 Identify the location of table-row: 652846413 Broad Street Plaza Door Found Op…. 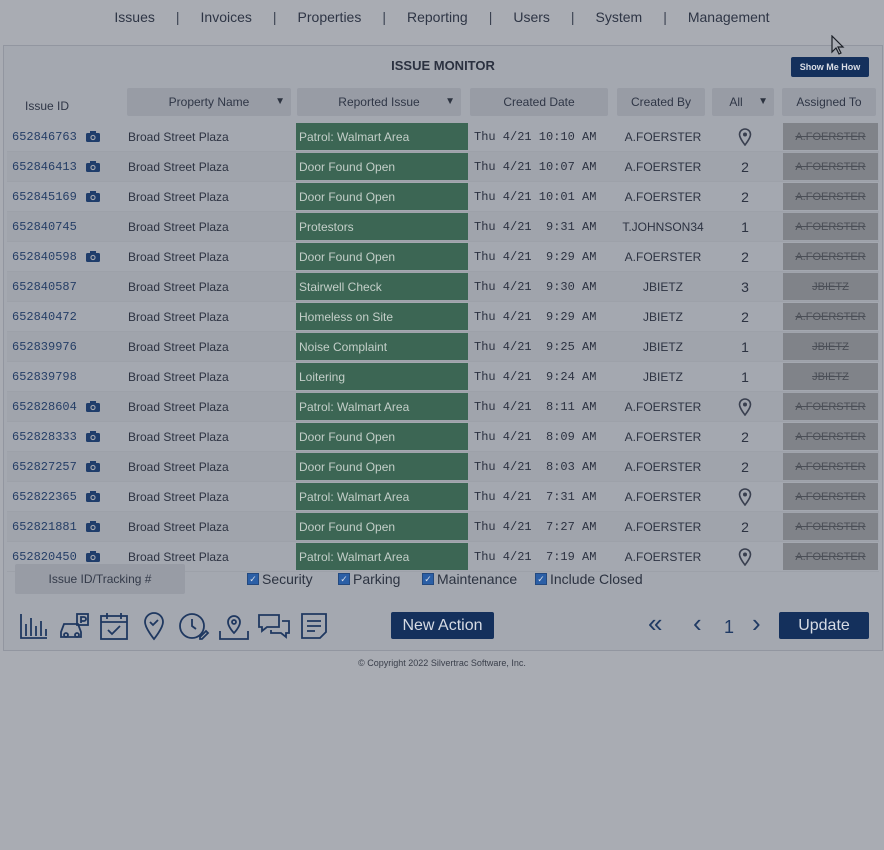
(443, 167).